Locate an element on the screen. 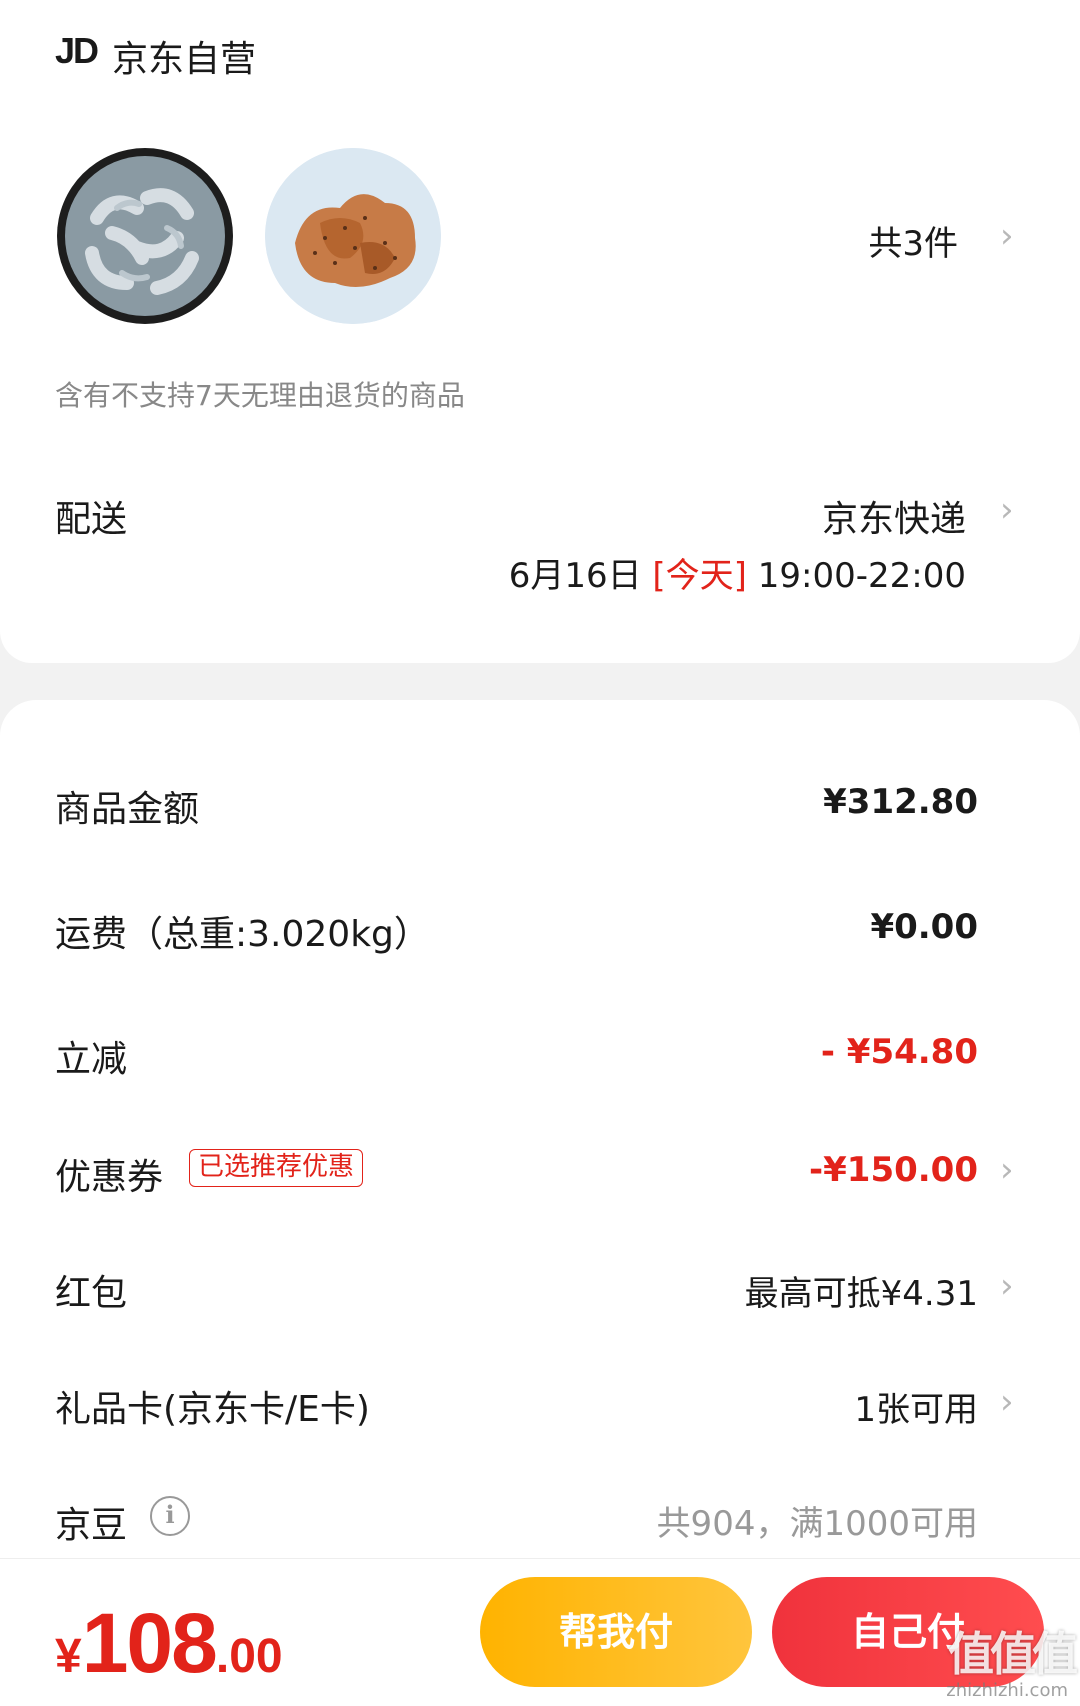  return-policy-notice: 含有不支持7天无理由退货的商品 is located at coordinates (260, 395).